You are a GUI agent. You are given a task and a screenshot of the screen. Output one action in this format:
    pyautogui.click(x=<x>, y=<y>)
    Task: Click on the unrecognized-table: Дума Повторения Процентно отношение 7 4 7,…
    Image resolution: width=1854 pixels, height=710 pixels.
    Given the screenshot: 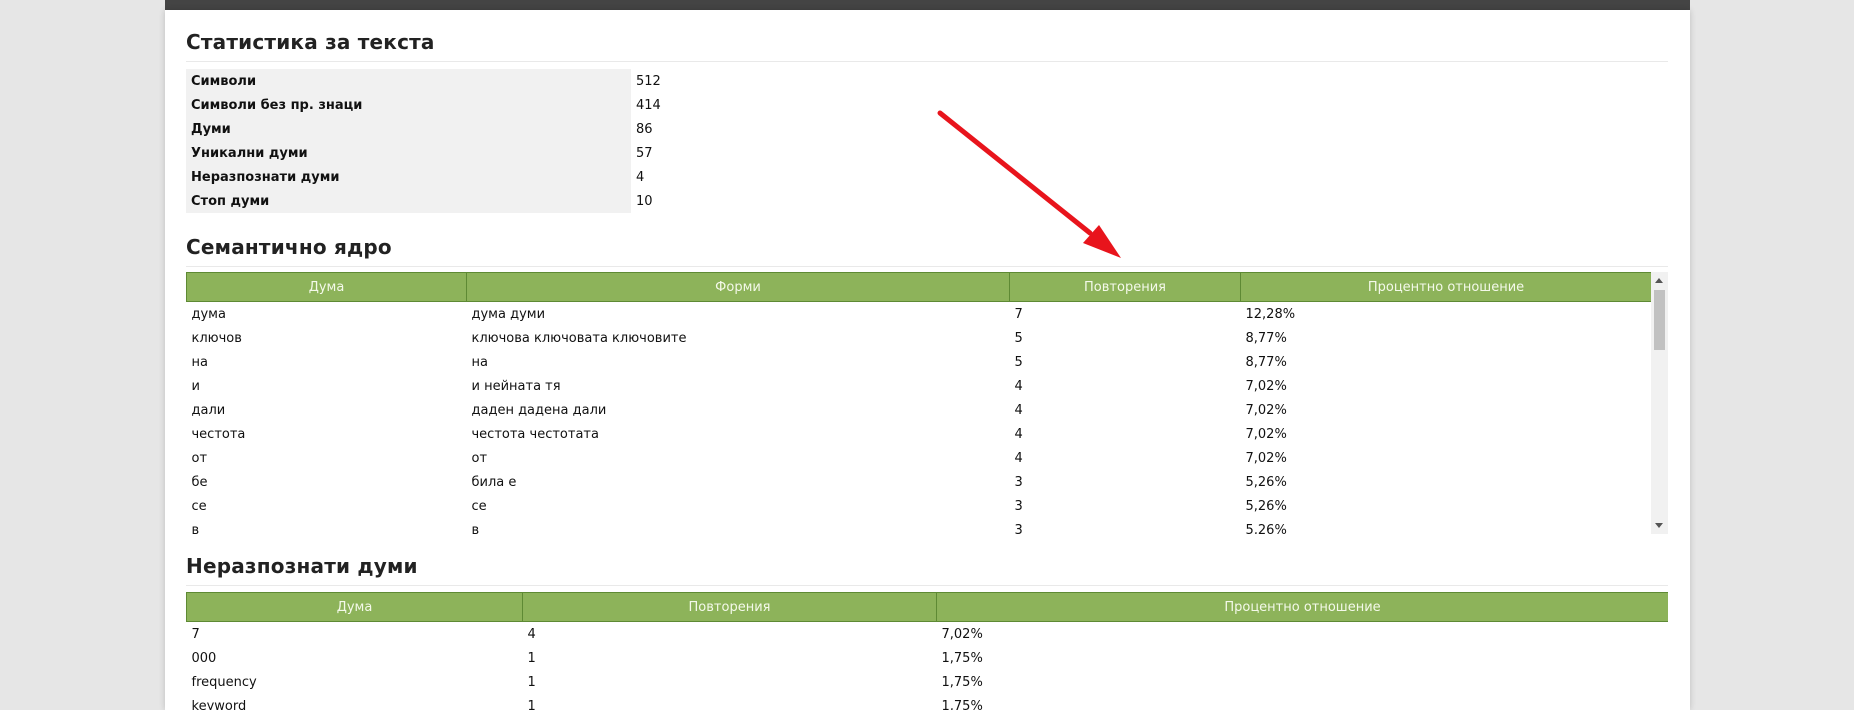 What is the action you would take?
    pyautogui.click(x=927, y=651)
    